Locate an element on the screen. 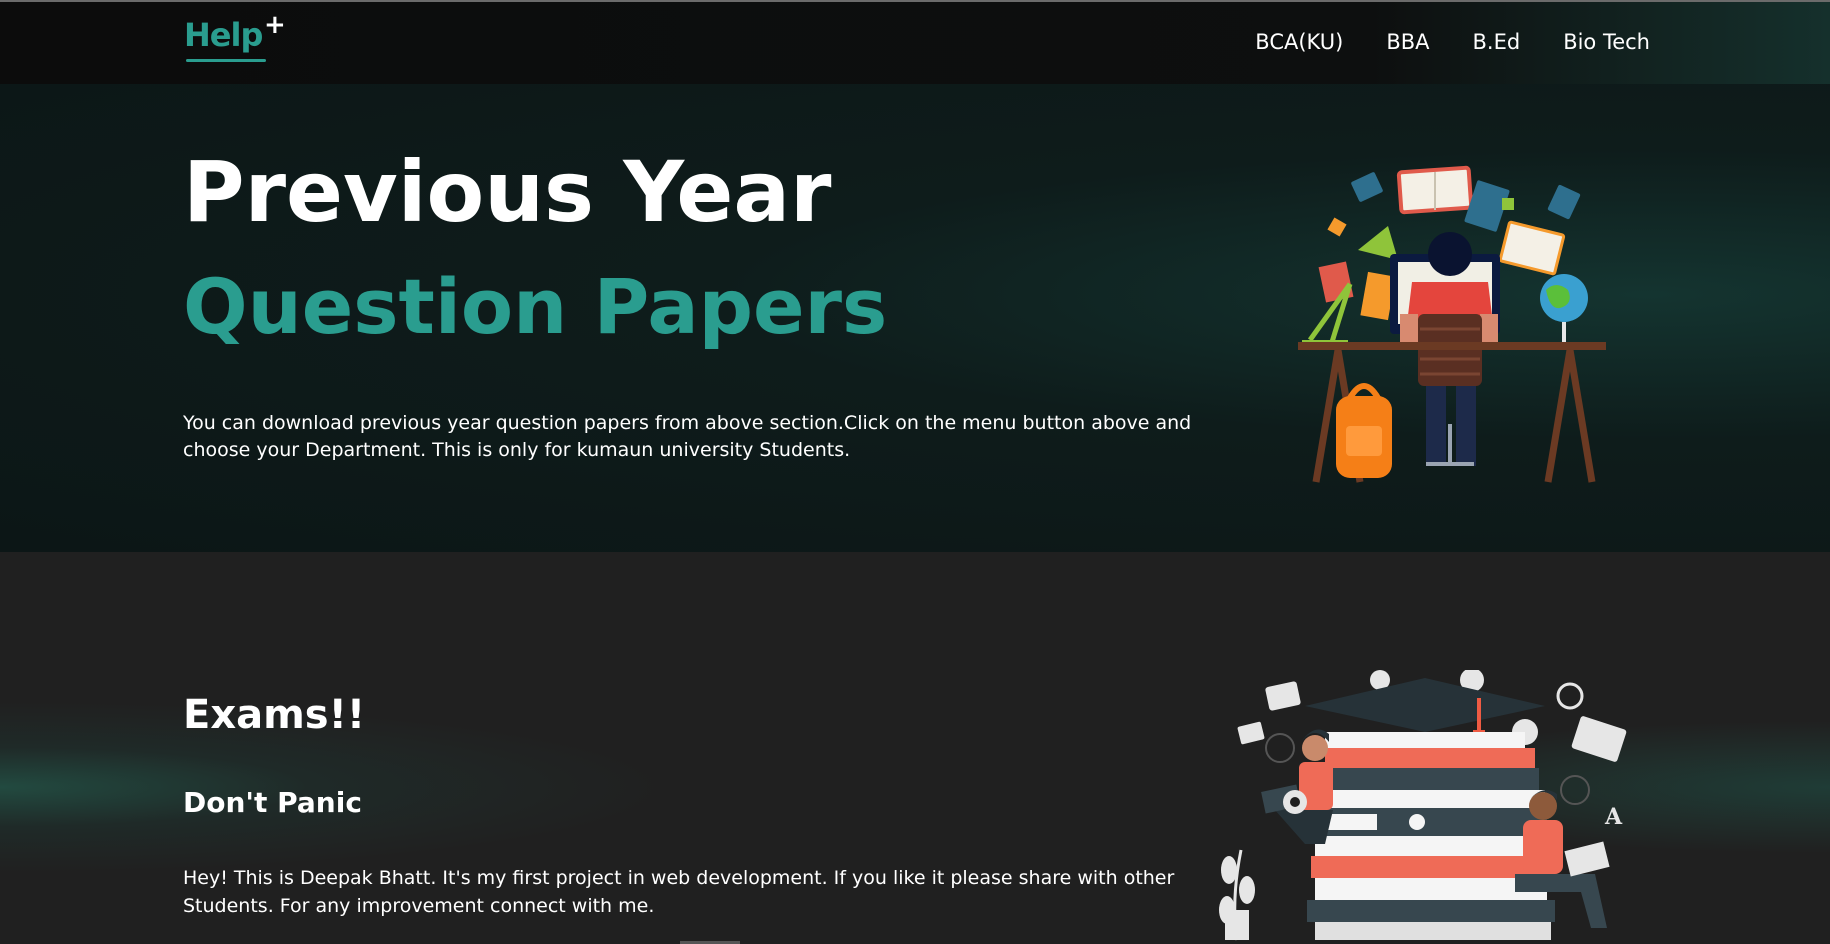 This screenshot has width=1830, height=944. exams-title: Exams!! is located at coordinates (274, 715).